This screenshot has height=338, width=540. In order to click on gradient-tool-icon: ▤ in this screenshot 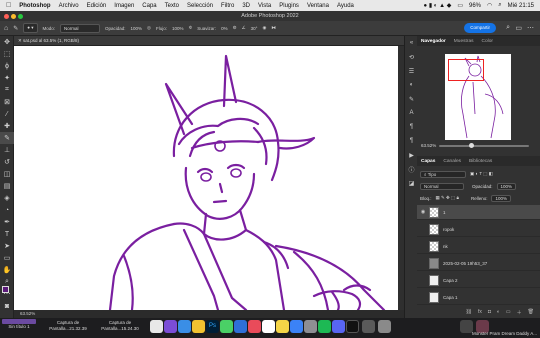, I will do `click(7, 186)`.